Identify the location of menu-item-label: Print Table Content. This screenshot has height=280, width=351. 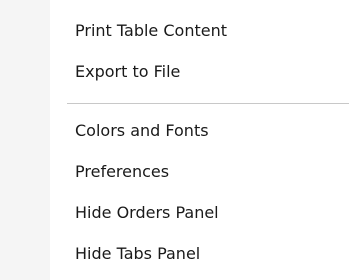
(151, 30).